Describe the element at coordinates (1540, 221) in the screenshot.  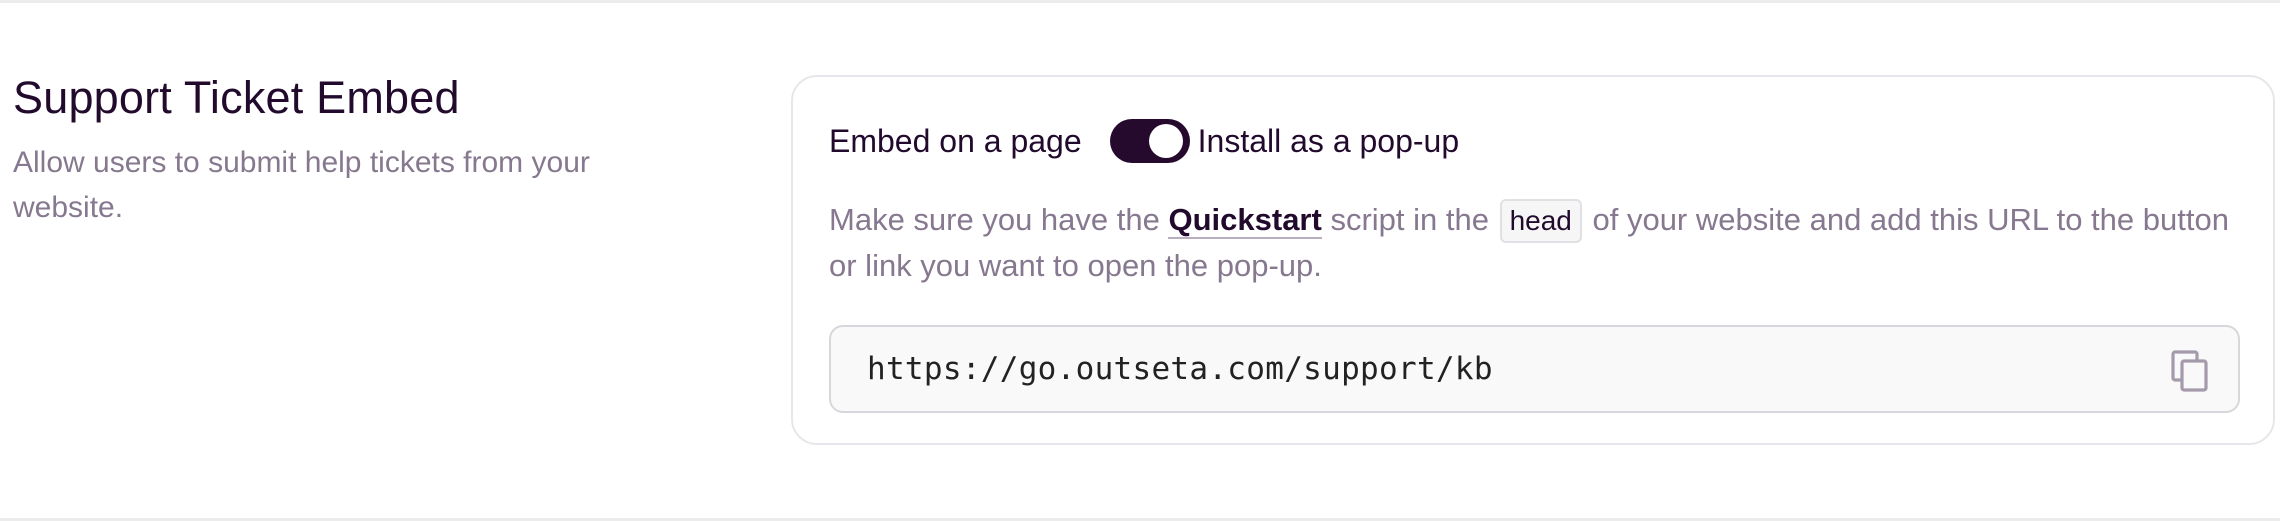
I see `head-code-chip: head` at that location.